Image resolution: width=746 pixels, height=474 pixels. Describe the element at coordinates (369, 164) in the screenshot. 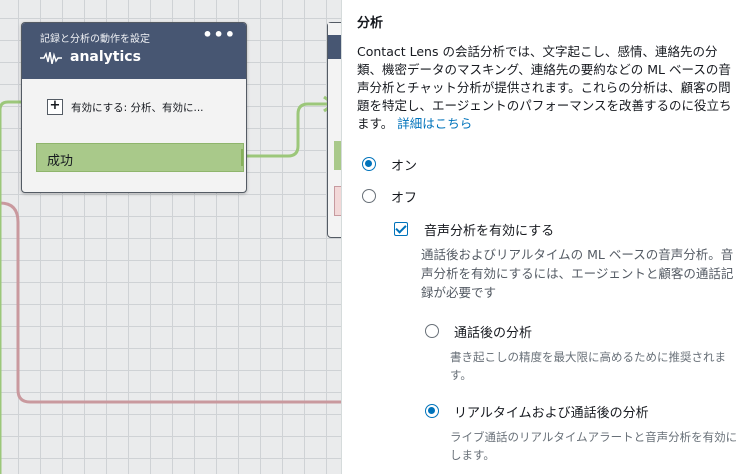

I see `analytics-on-radio` at that location.